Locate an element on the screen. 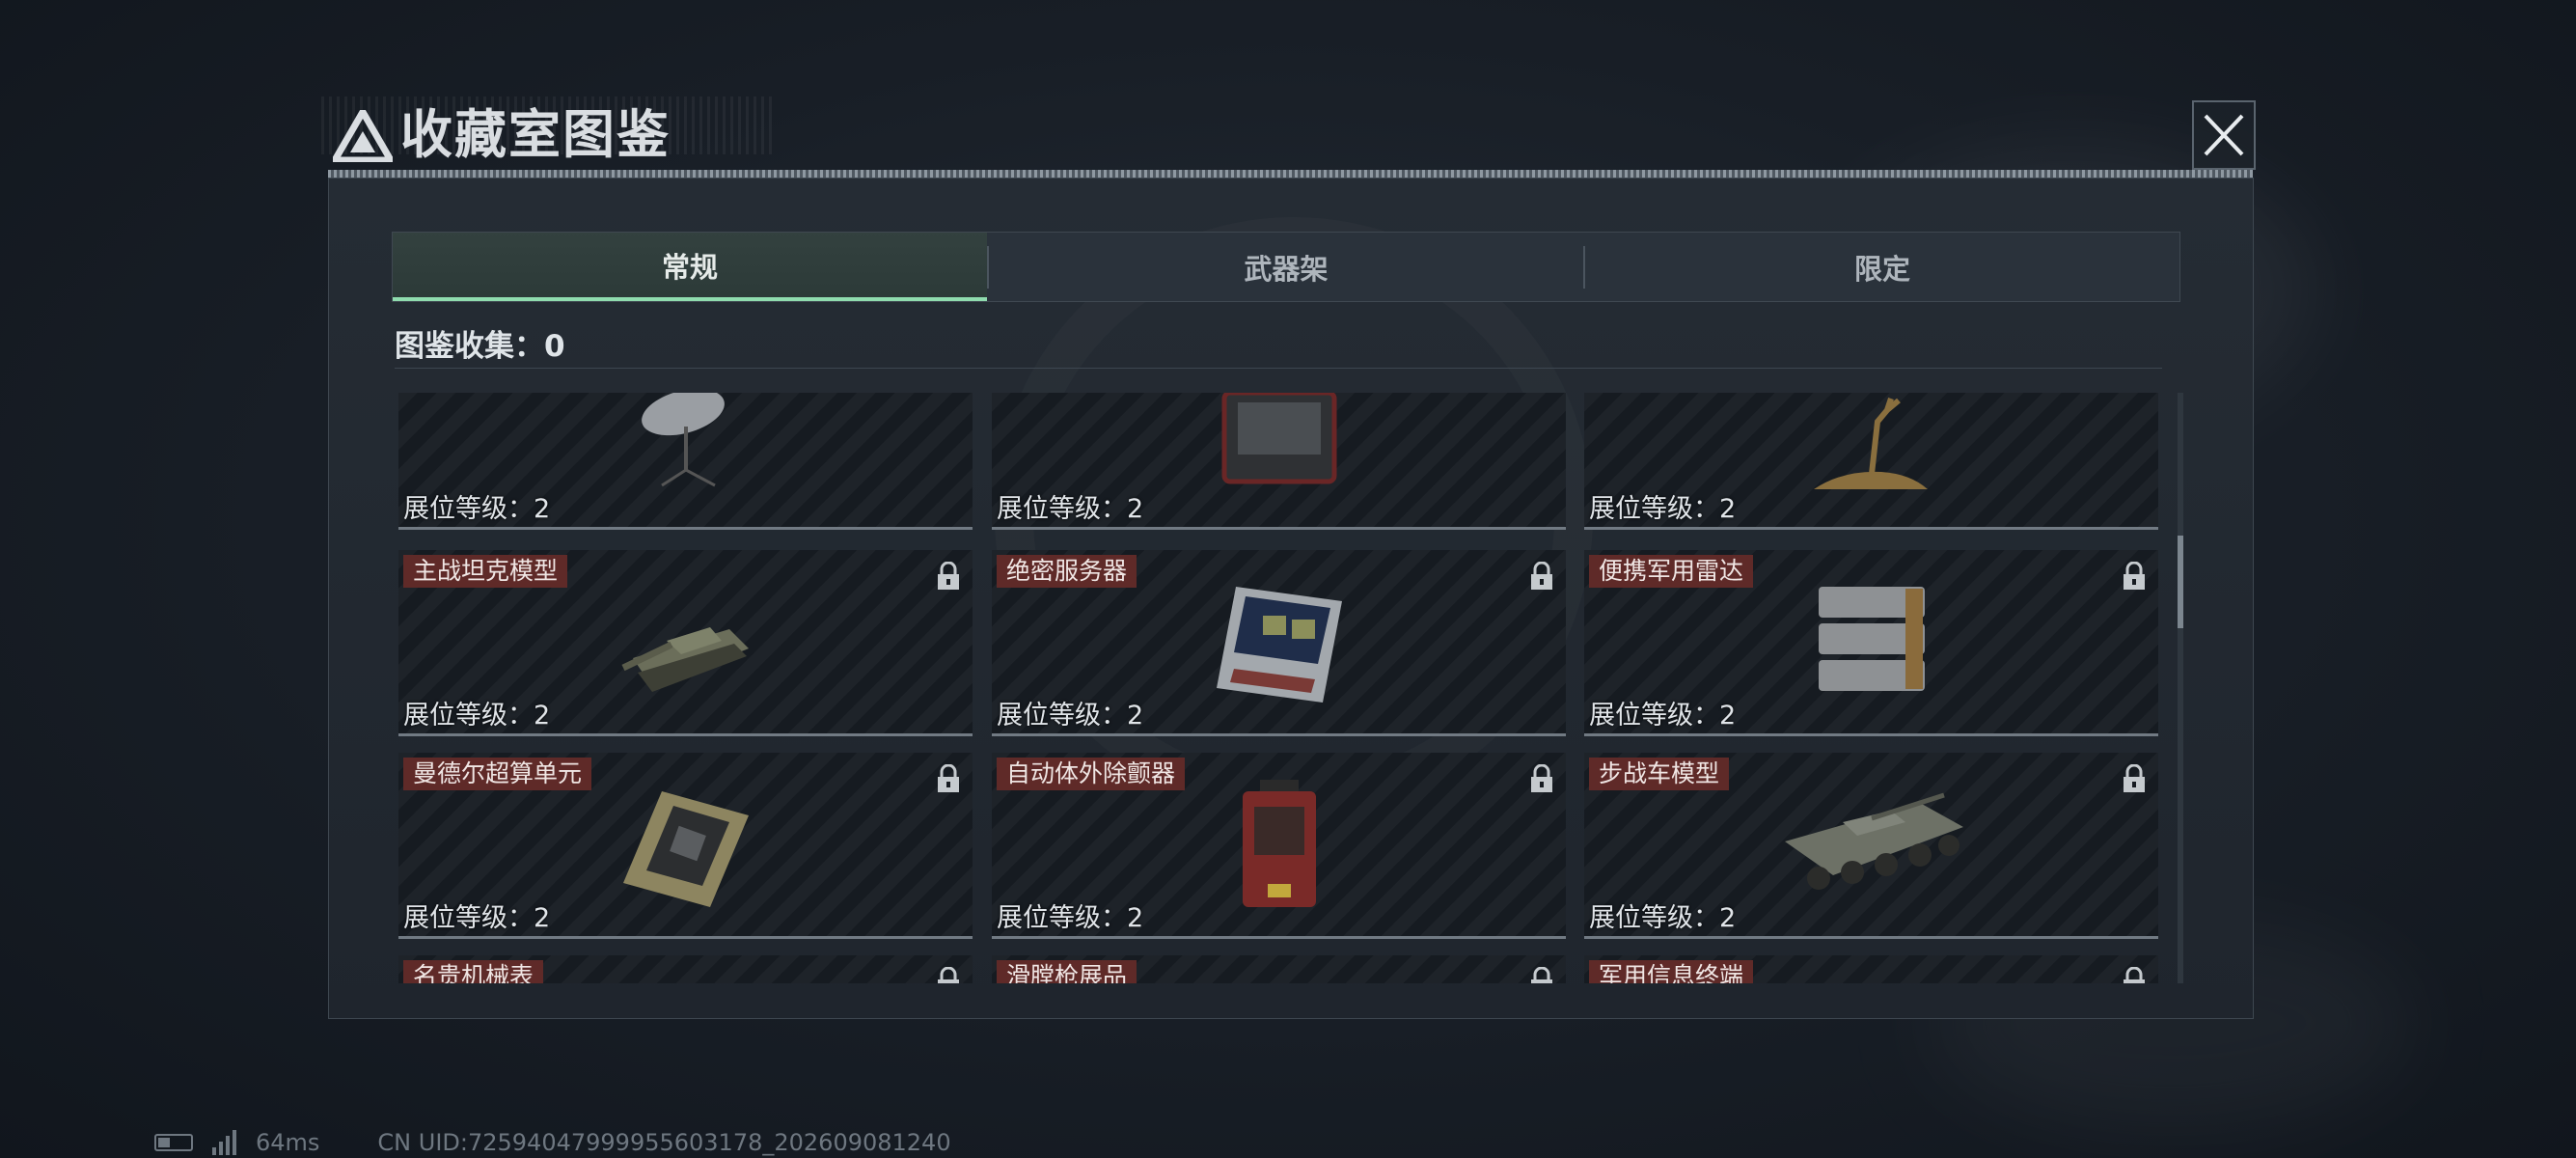 The width and height of the screenshot is (2576, 1158). tab-label: 限定 is located at coordinates (1882, 269).